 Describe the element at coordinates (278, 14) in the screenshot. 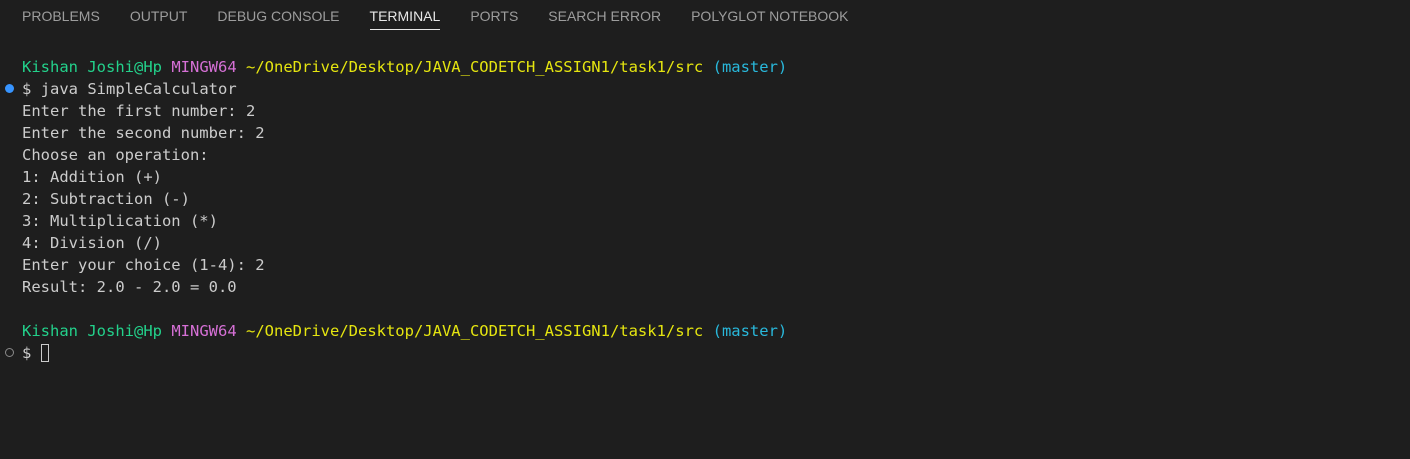

I see `tab-debug-console: DEBUG CONSOLE` at that location.